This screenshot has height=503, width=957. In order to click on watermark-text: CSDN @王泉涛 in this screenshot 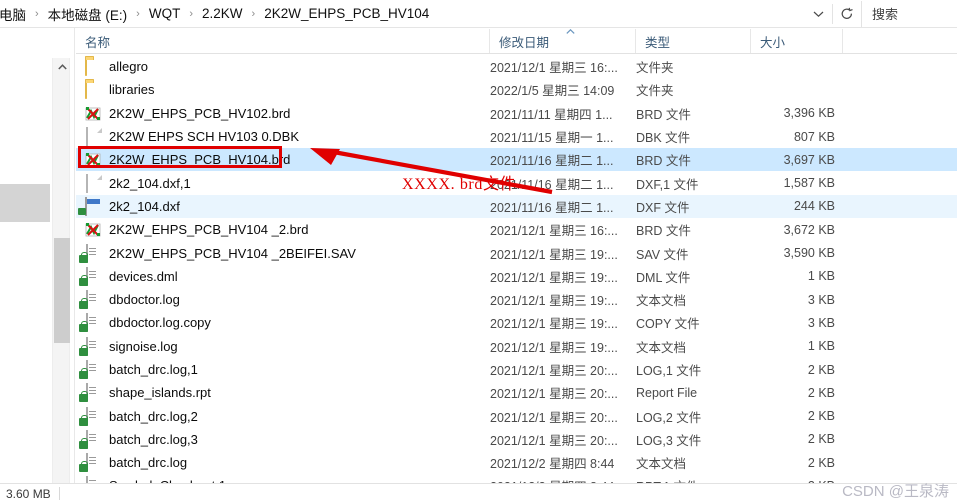, I will do `click(895, 491)`.